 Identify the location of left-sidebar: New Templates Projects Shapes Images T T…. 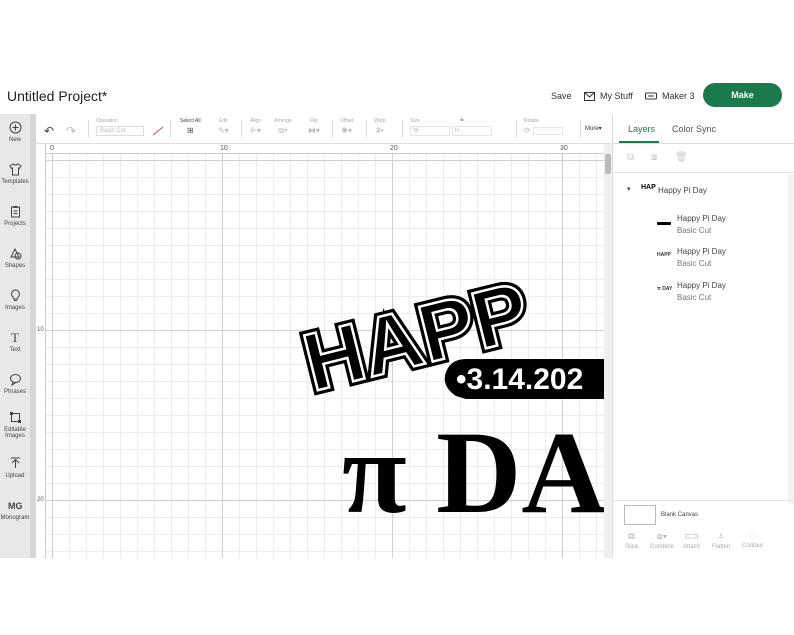
(18, 336).